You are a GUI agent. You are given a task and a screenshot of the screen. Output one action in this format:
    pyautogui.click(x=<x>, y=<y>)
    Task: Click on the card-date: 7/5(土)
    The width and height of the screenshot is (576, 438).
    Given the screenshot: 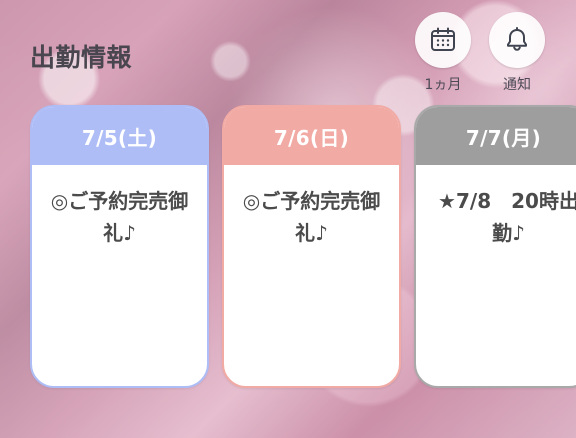 What is the action you would take?
    pyautogui.click(x=119, y=136)
    